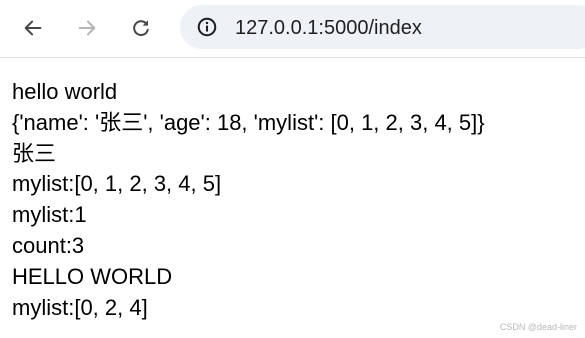  I want to click on output-line: 张三, so click(34, 153).